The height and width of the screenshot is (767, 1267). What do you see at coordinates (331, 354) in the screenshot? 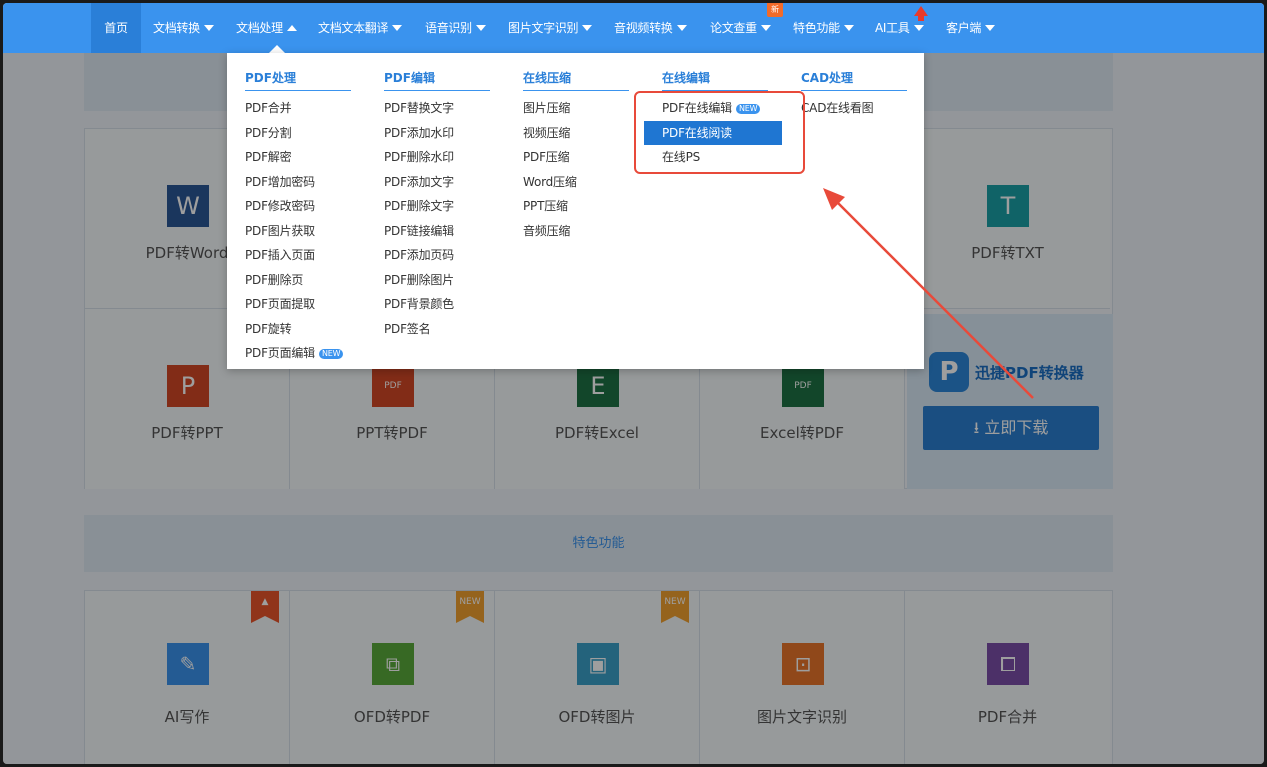
I see `new-tag: NEW` at bounding box center [331, 354].